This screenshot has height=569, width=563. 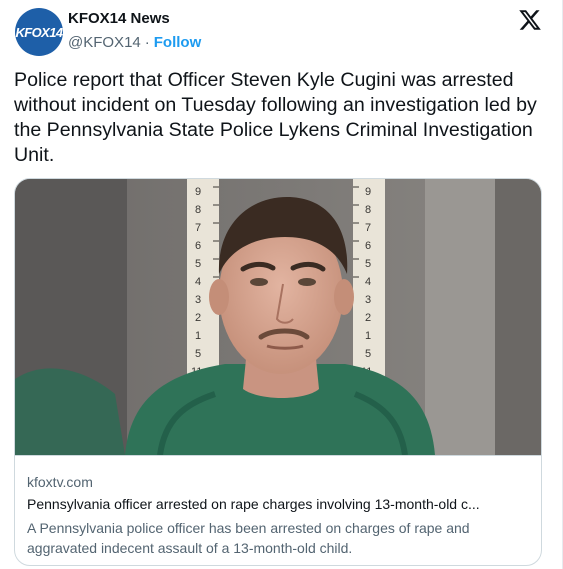 What do you see at coordinates (178, 42) in the screenshot?
I see `follow-button: Follow` at bounding box center [178, 42].